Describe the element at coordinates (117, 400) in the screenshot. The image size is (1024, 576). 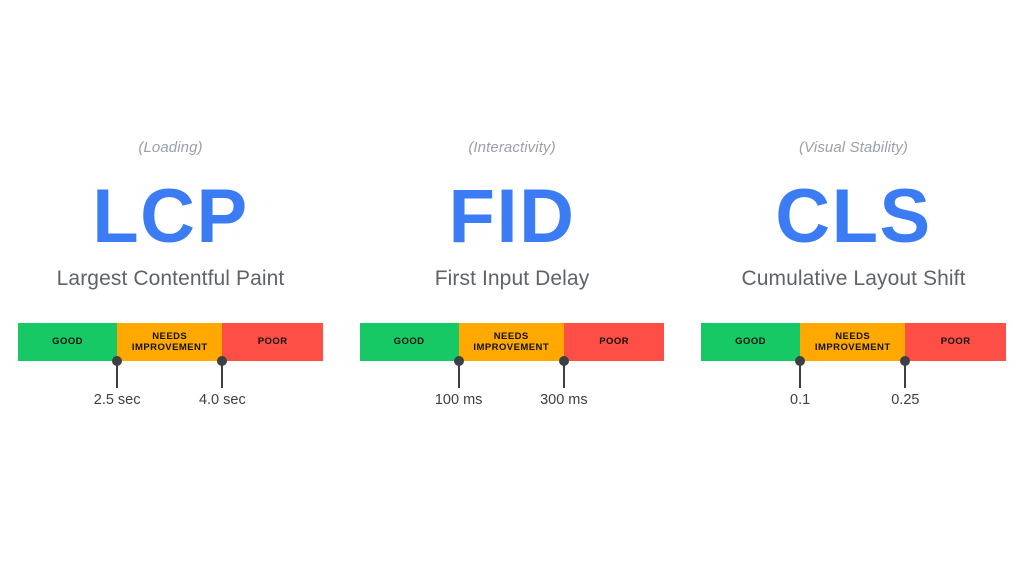
I see `threshold-value-1: 2.5 sec` at that location.